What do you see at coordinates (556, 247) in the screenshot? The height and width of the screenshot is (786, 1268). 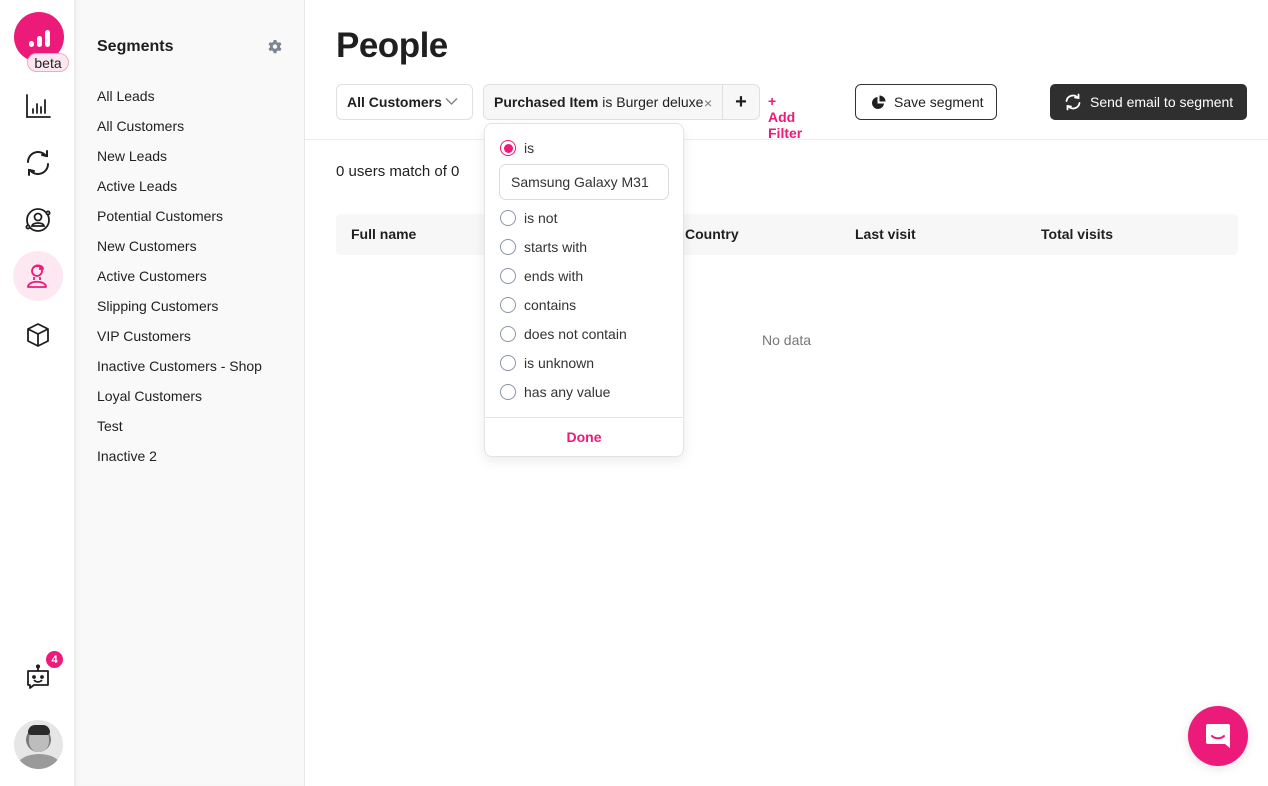 I see `operator-option-label: starts with` at bounding box center [556, 247].